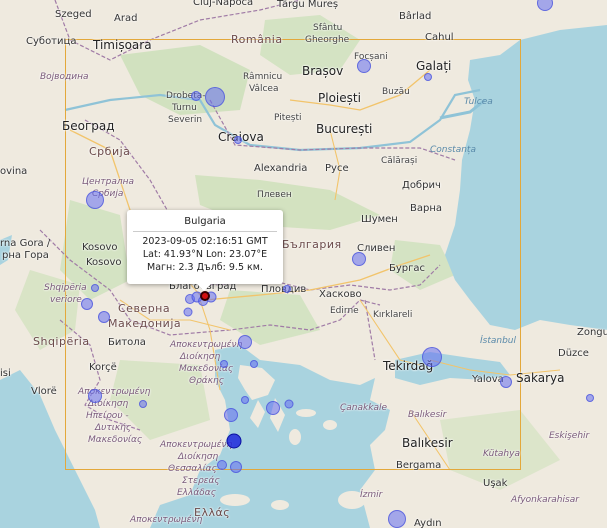 The height and width of the screenshot is (528, 607). I want to click on label-calarasi: Călărași, so click(399, 161).